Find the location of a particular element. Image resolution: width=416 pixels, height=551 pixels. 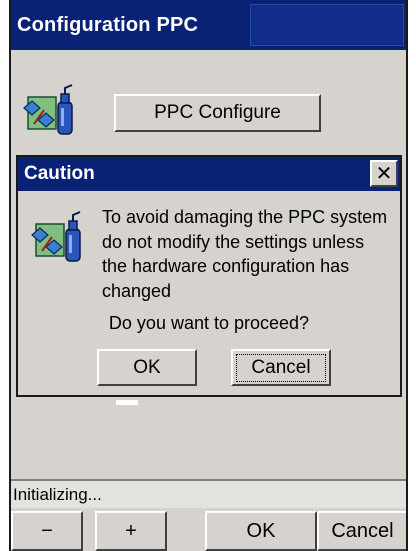

plus-button: + is located at coordinates (131, 531).